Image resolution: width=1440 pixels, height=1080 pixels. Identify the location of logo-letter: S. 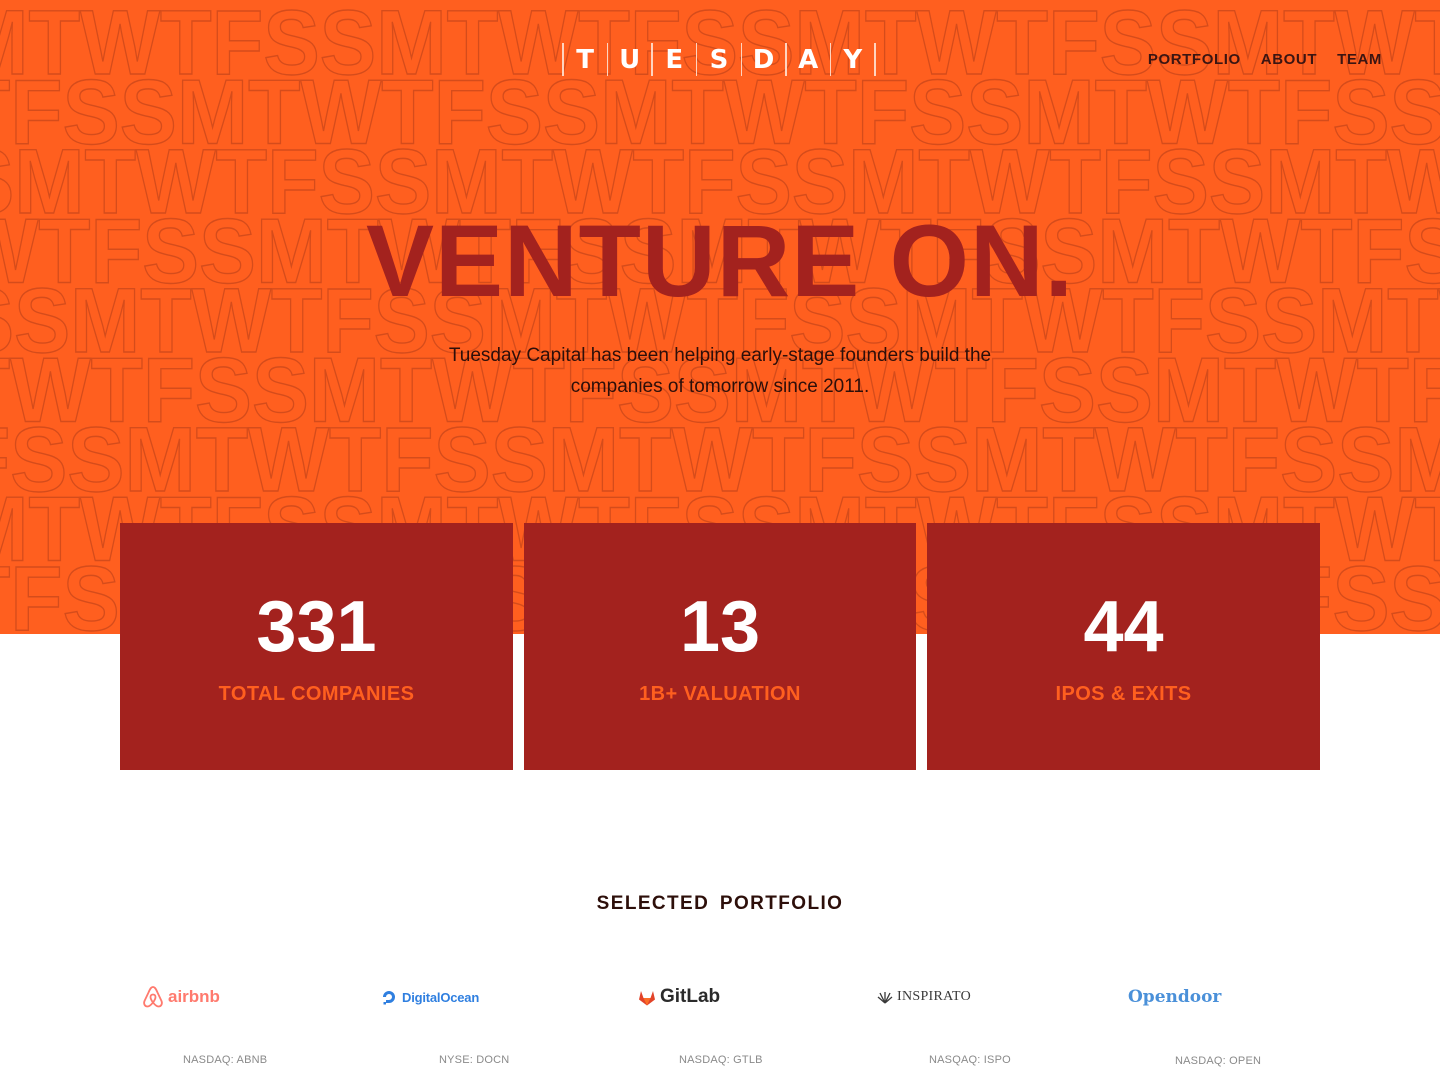
(719, 59).